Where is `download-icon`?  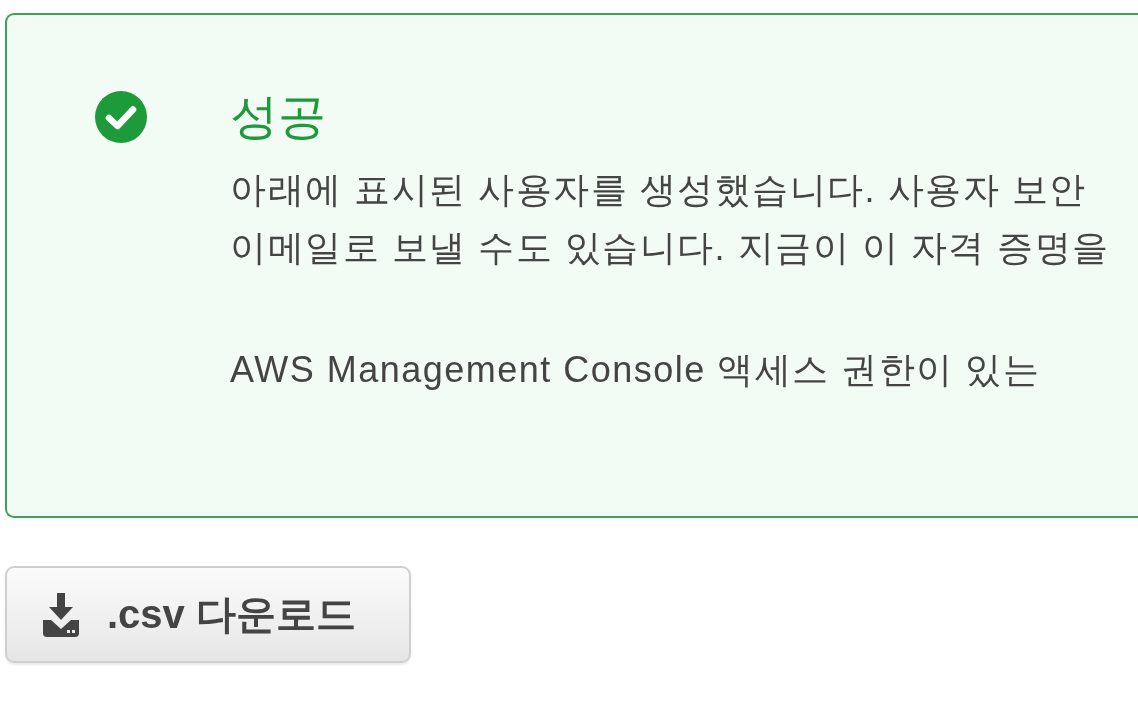
download-icon is located at coordinates (61, 614).